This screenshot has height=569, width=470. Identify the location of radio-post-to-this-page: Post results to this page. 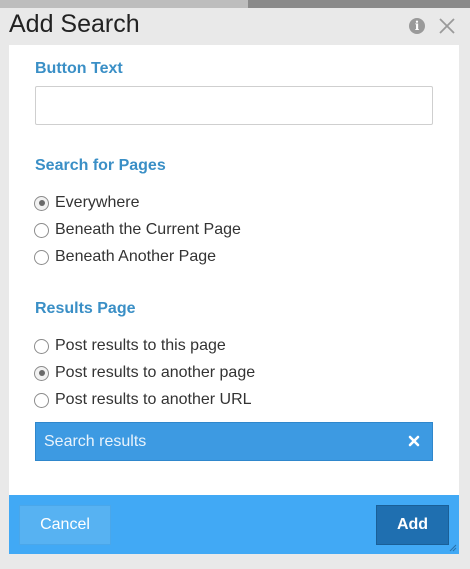
(130, 346).